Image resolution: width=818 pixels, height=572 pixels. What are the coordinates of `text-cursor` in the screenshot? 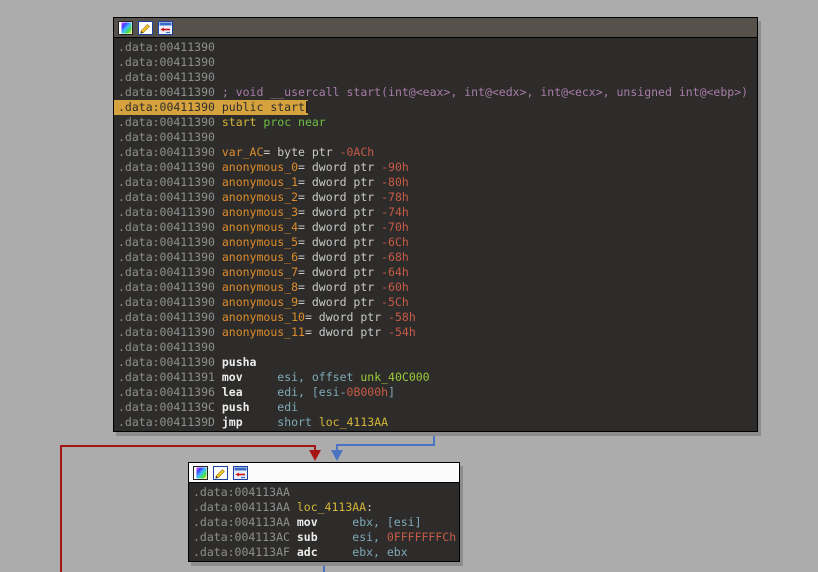 It's located at (306, 107).